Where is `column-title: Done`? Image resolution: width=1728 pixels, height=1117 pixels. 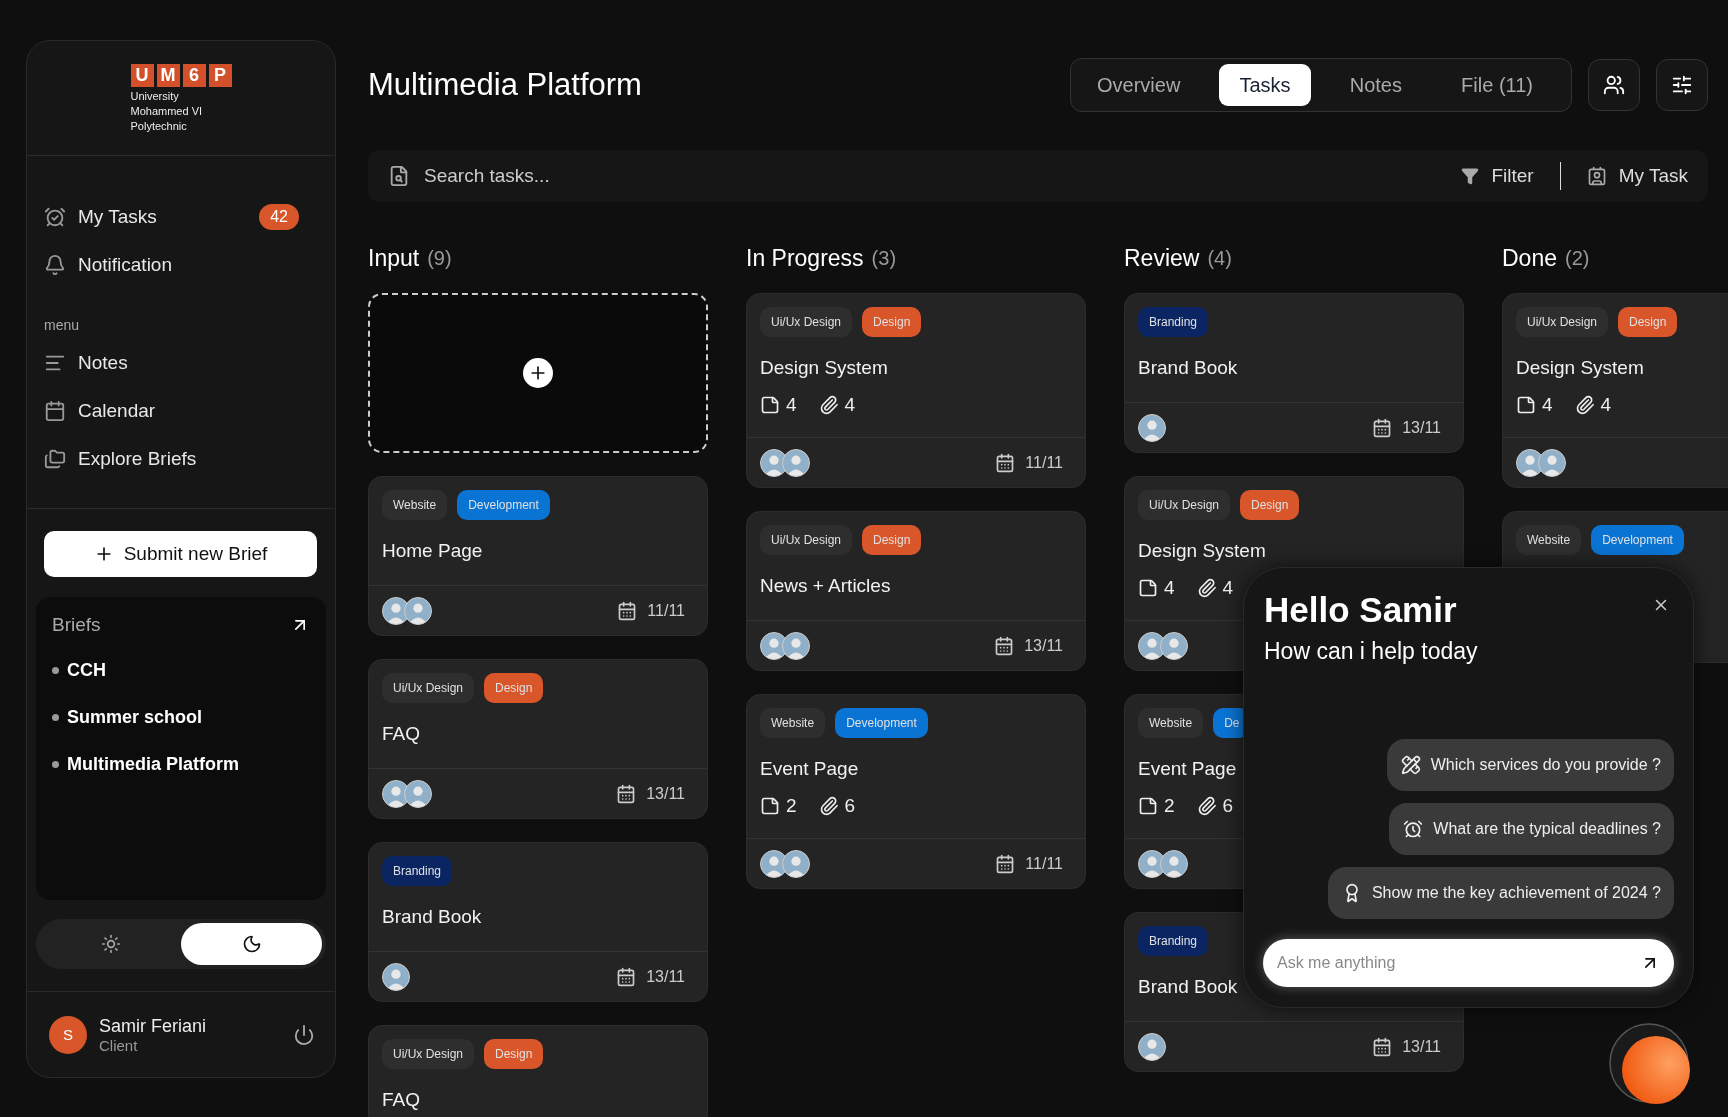 column-title: Done is located at coordinates (1529, 258).